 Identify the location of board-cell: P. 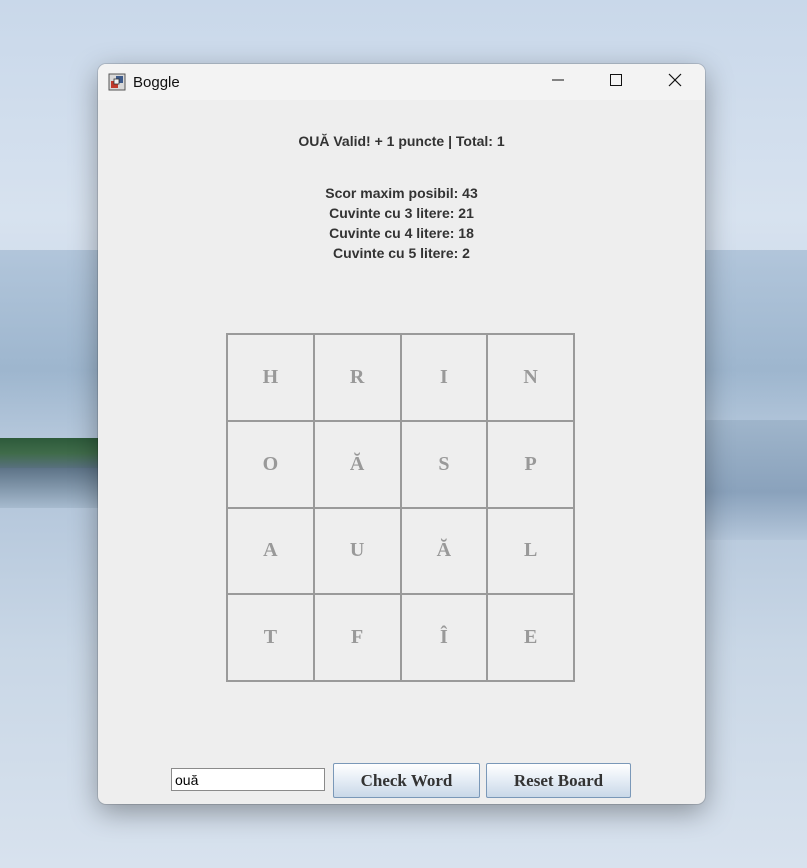
(530, 464).